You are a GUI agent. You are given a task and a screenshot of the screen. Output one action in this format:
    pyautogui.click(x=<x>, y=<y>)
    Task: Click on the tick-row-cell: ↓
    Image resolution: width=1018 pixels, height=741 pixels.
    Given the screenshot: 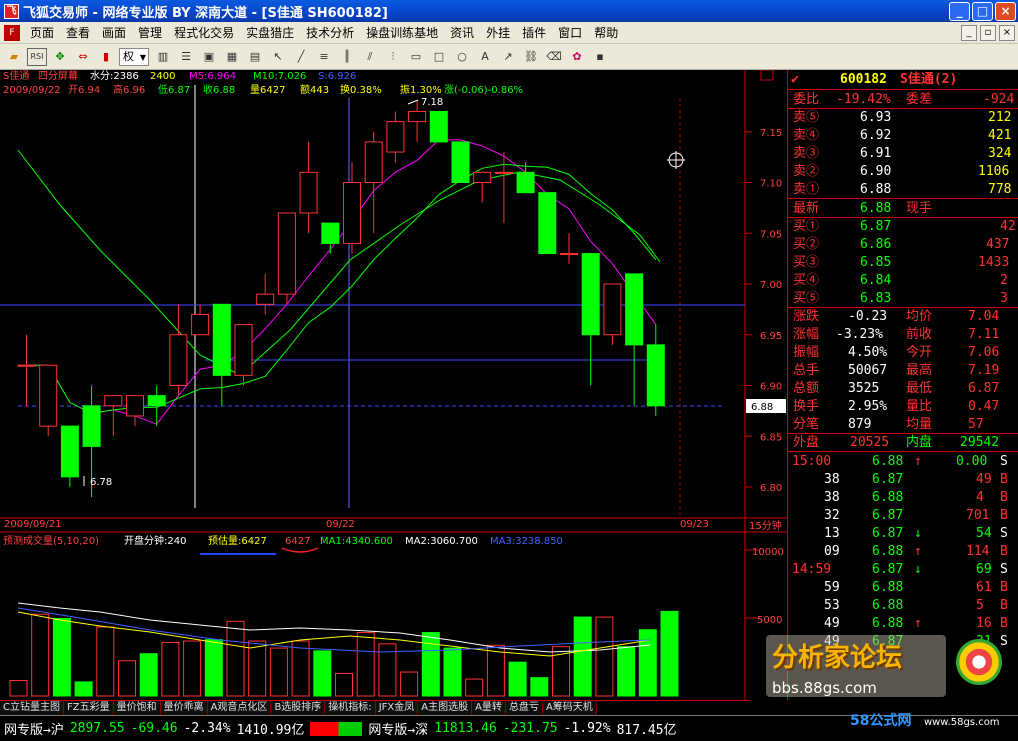 What is the action you would take?
    pyautogui.click(x=918, y=533)
    